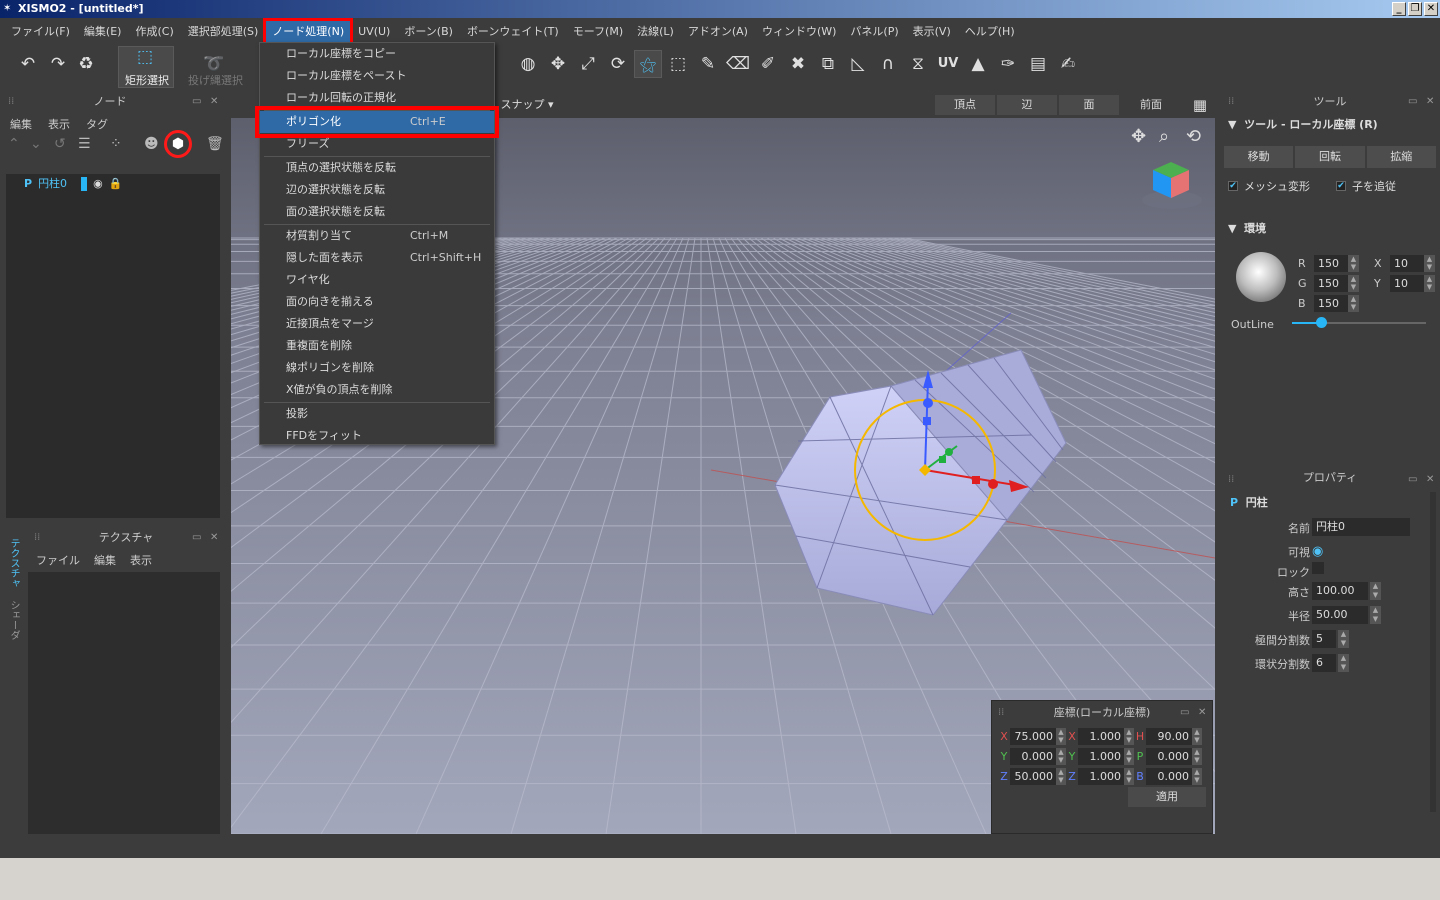  Describe the element at coordinates (1343, 639) in the screenshot. I see `axial-div-spin: ▲ ▼` at that location.